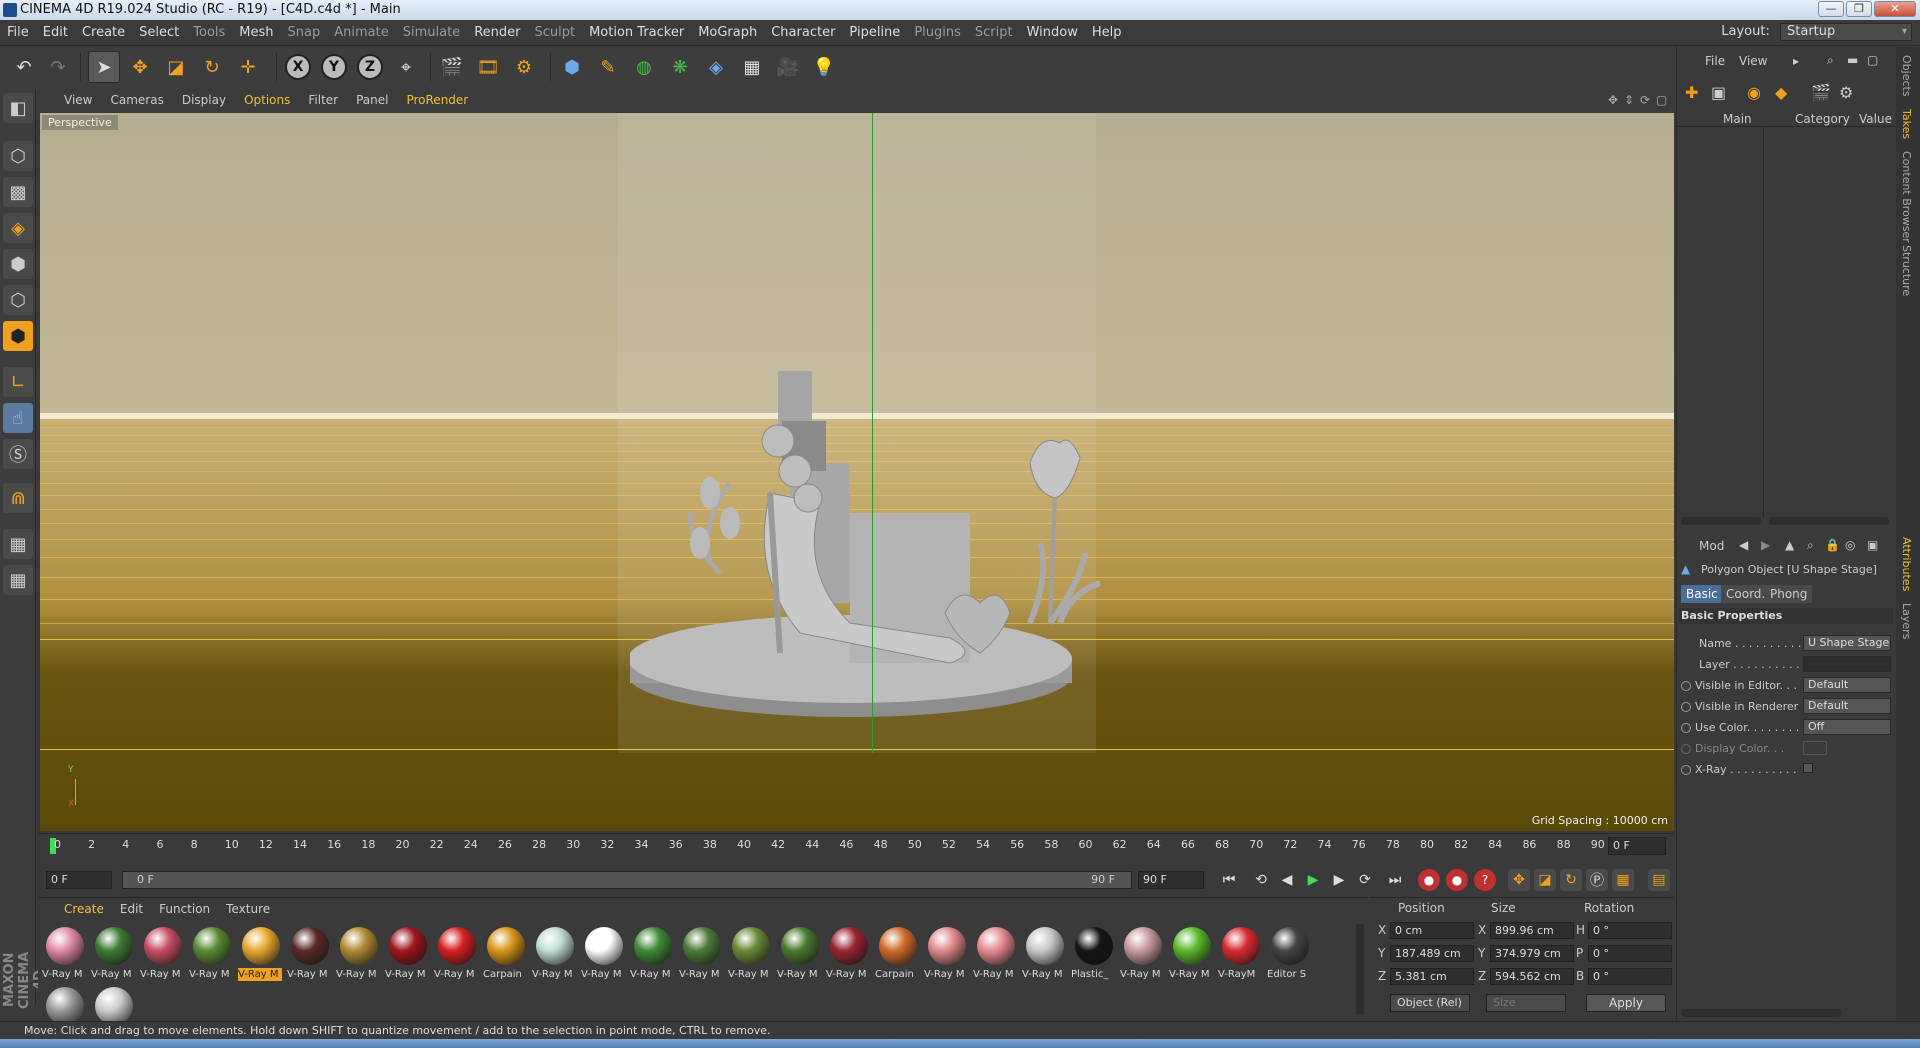 This screenshot has width=1920, height=1048. Describe the element at coordinates (1457, 880) in the screenshot. I see `autokey-icon: ●` at that location.